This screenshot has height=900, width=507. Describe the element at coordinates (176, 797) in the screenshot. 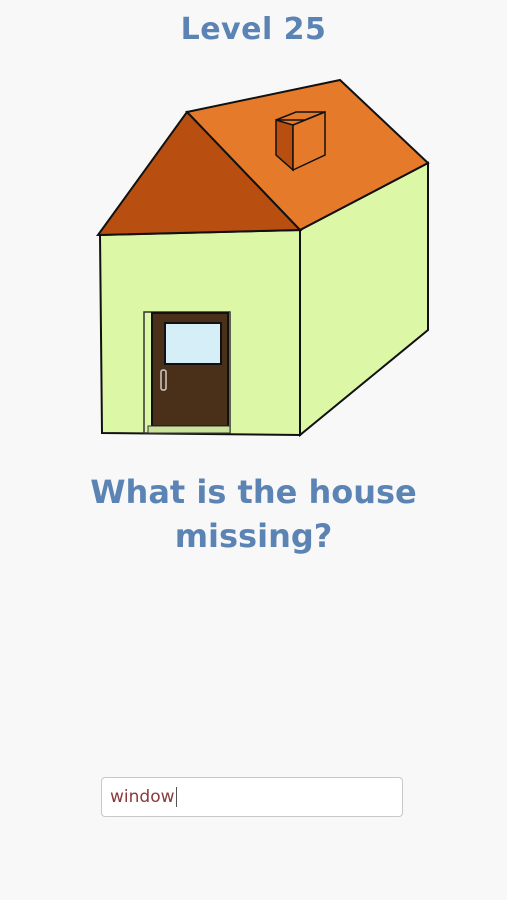

I see `text-caret` at that location.